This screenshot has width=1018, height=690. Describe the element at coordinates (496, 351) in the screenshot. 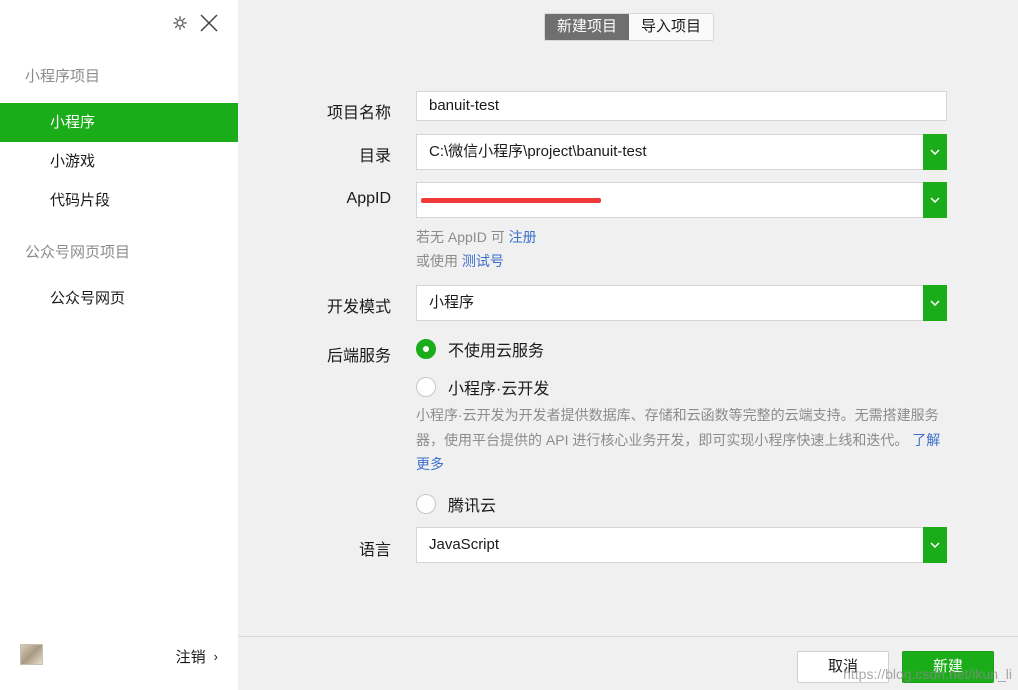

I see `backend-option-label: 不使用云服务` at that location.